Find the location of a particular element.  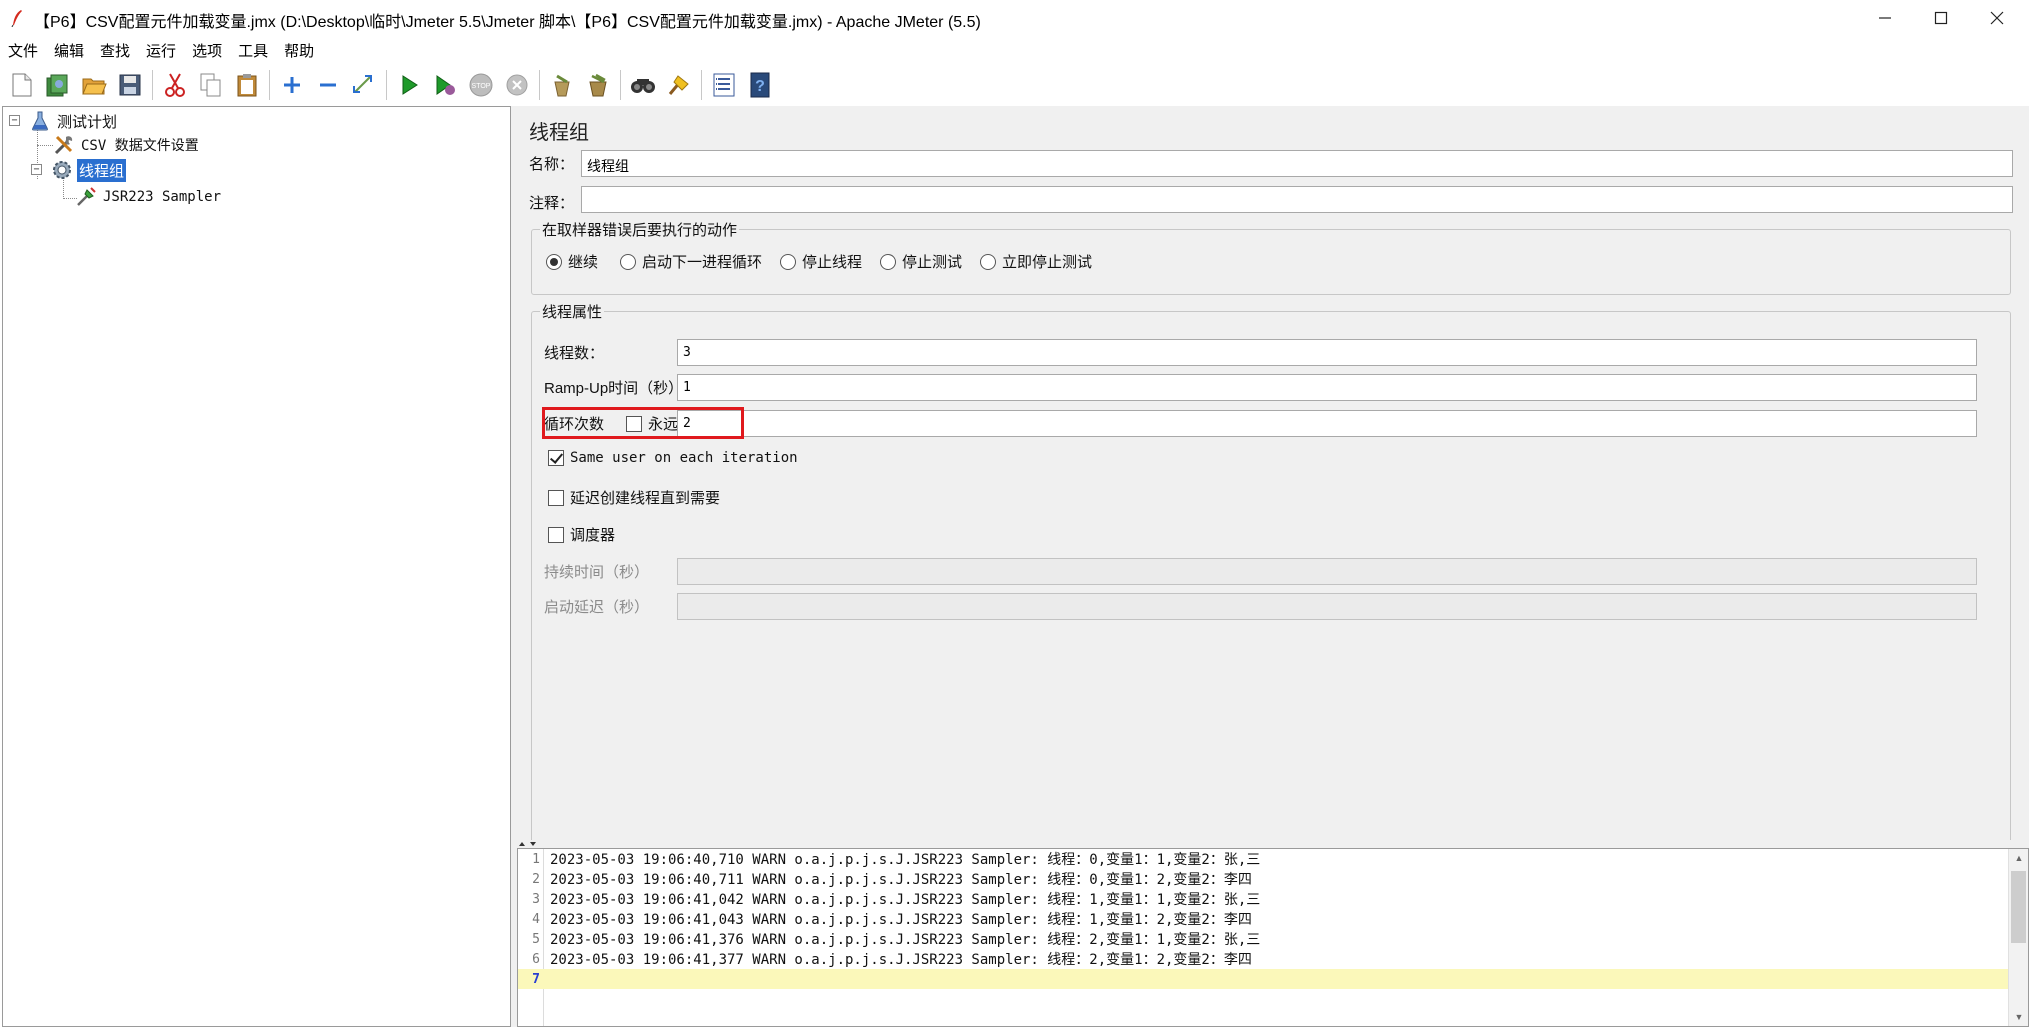

radio-stop-test: 停止测试 is located at coordinates (921, 261).